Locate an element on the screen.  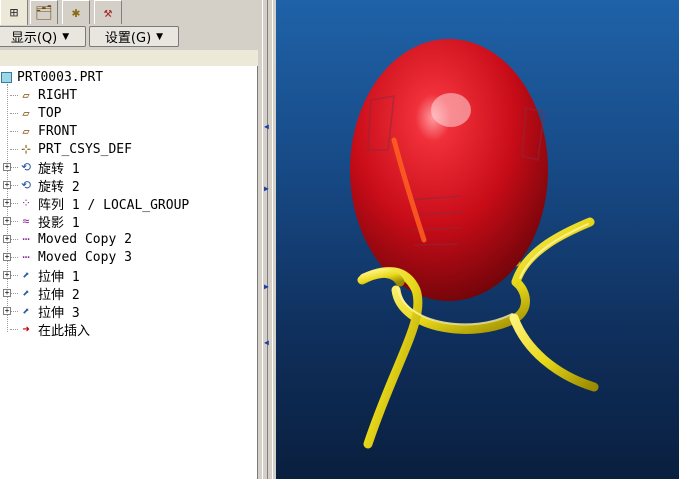
tree-item-label: 拉伸 3 is located at coordinates (59, 313).